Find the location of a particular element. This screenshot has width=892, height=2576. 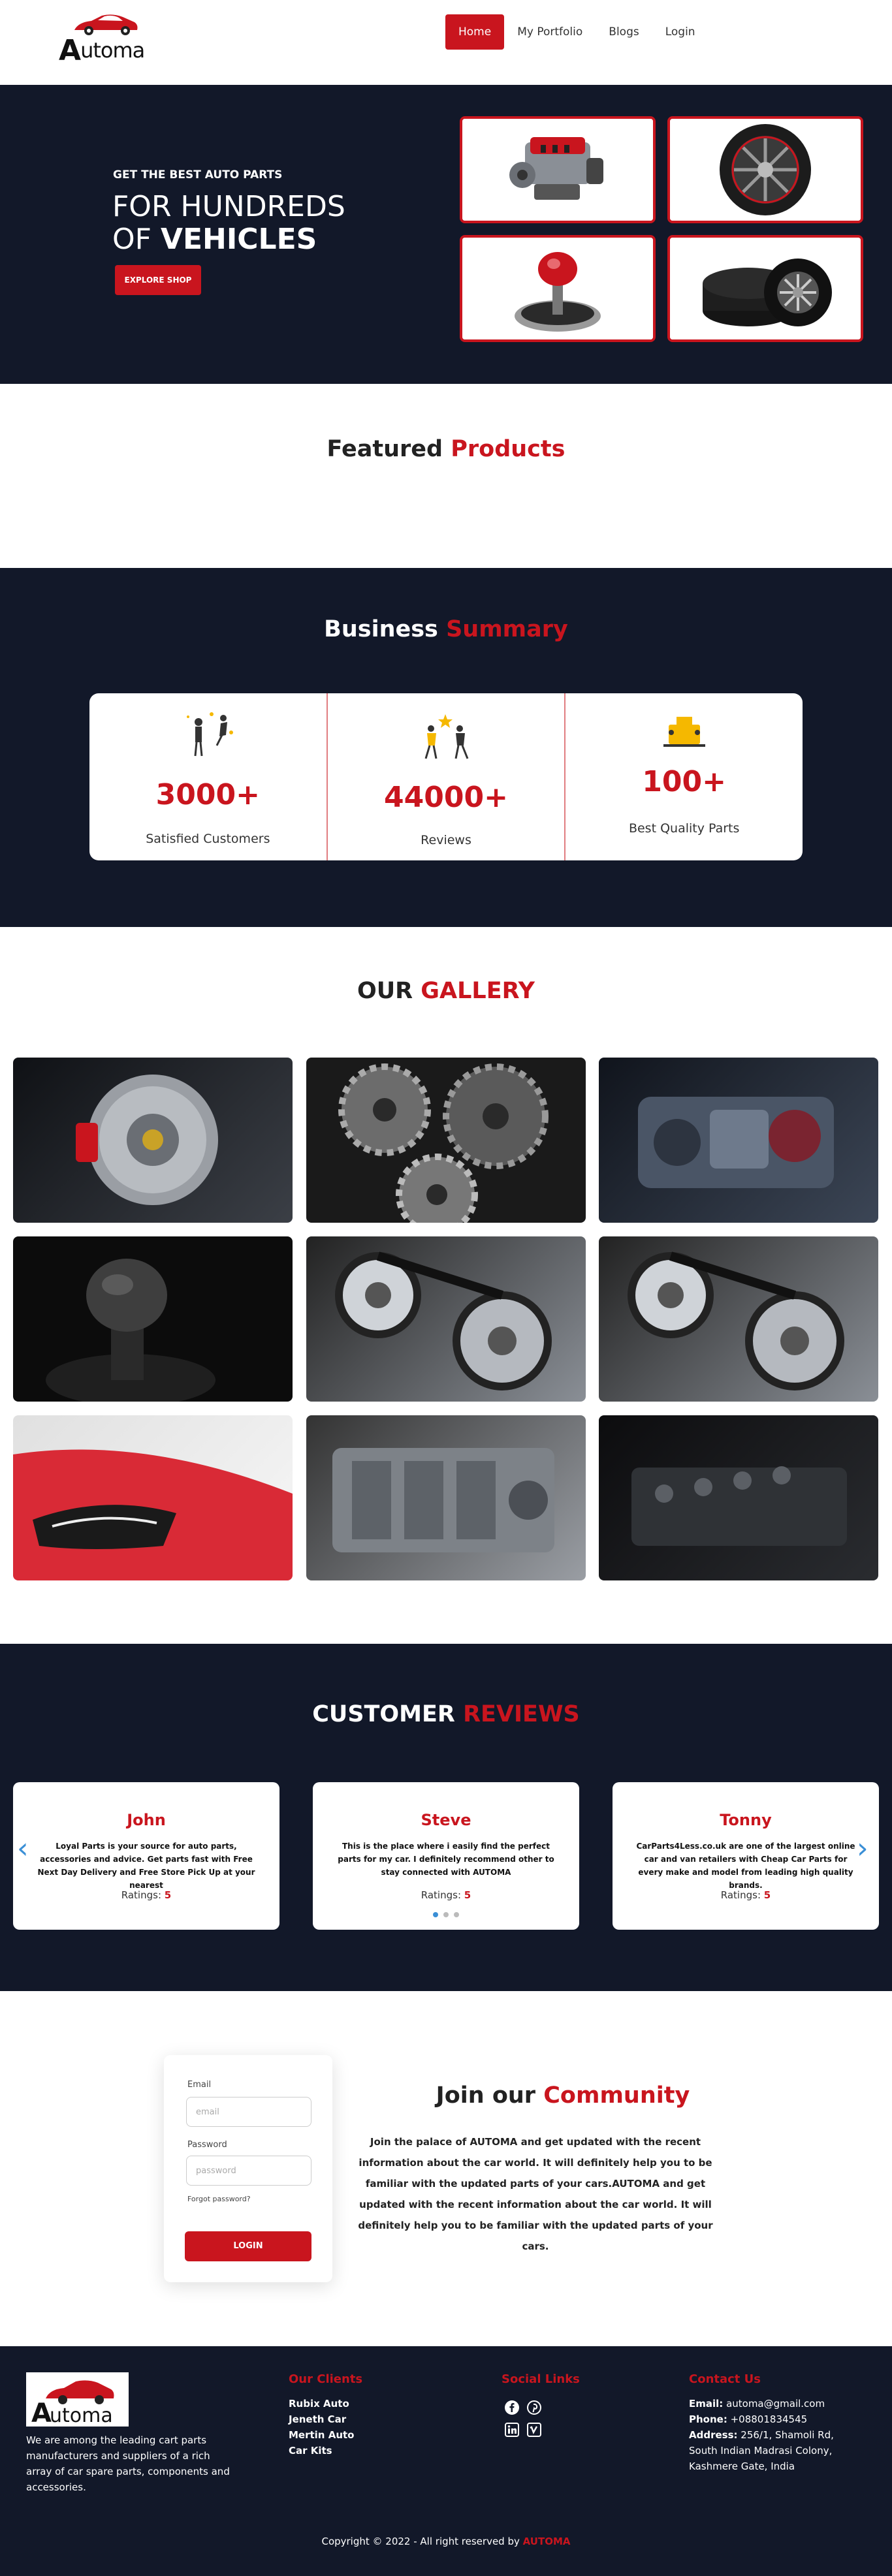

gallery-image-engine-belt is located at coordinates (446, 1319).